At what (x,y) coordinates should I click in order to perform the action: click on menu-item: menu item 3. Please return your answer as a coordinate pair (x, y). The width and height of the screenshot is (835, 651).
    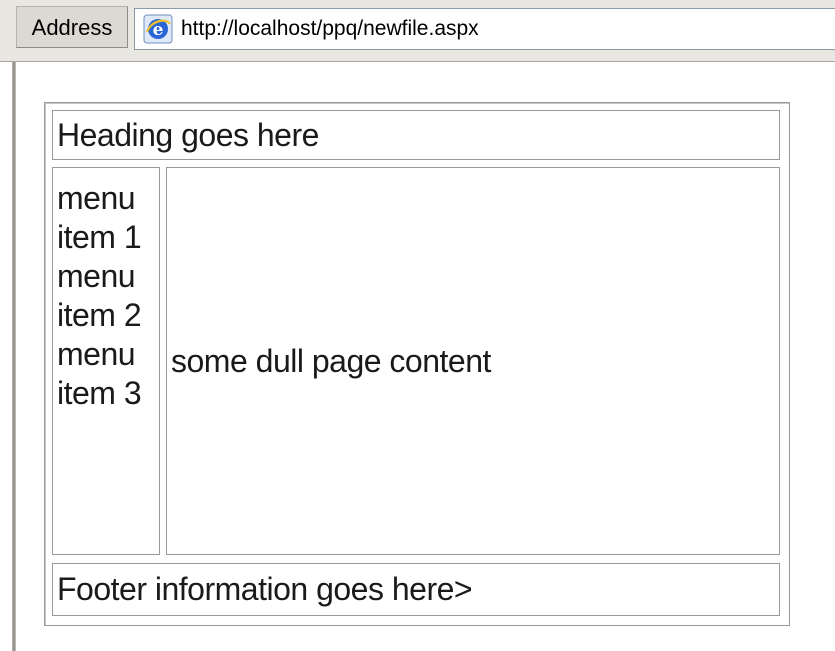
    Looking at the image, I should click on (99, 373).